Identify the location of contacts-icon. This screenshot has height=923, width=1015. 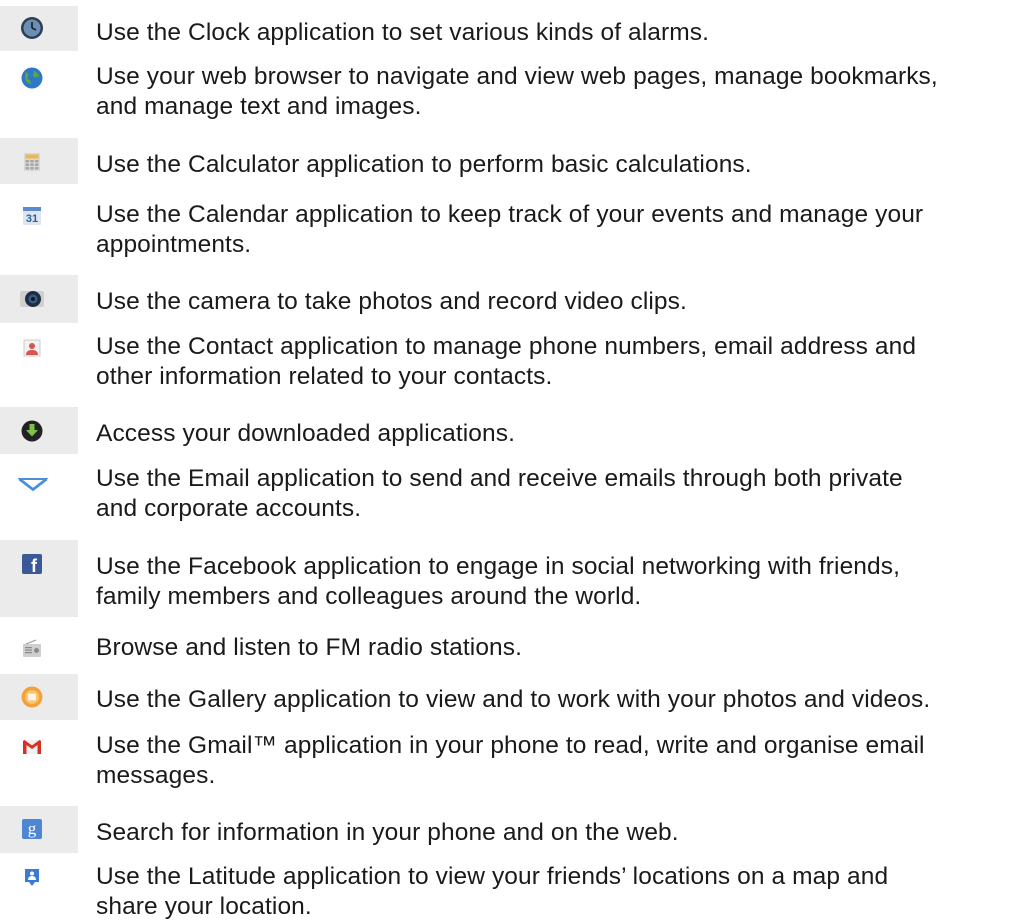
(32, 348).